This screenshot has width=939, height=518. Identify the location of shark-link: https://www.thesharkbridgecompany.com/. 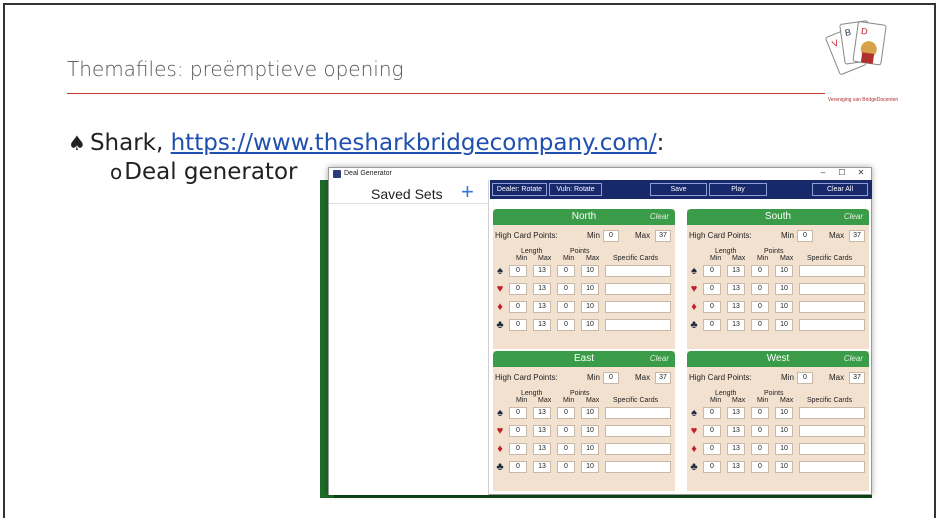
(414, 143).